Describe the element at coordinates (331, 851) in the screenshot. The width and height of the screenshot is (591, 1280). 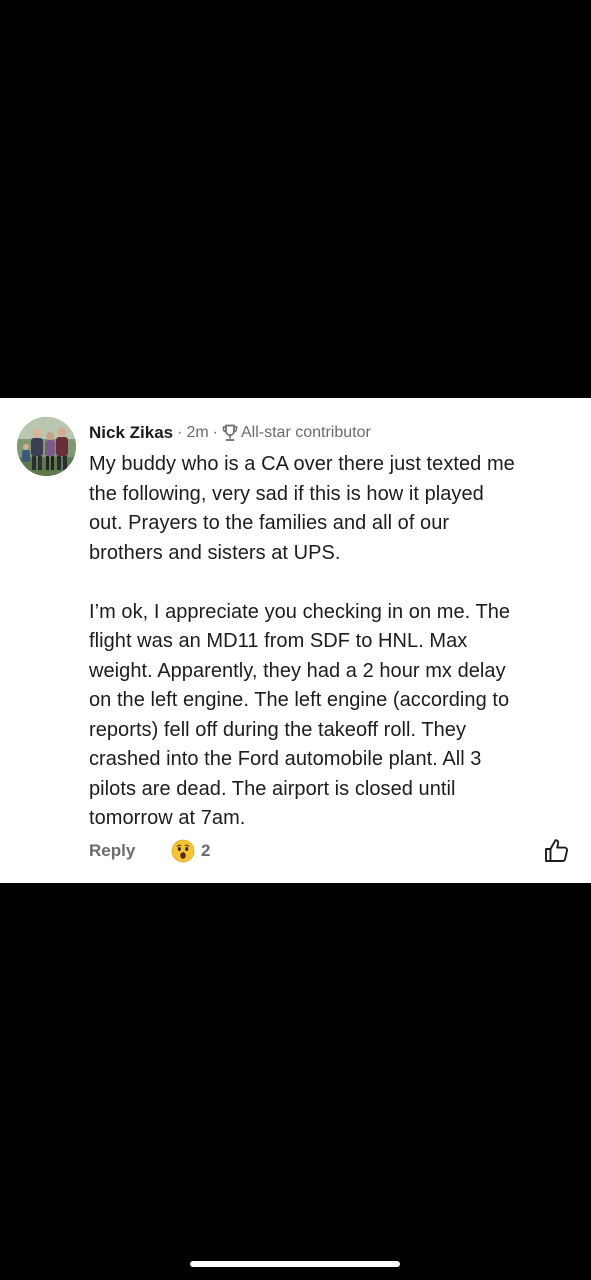
I see `comment-actions: Reply 2` at that location.